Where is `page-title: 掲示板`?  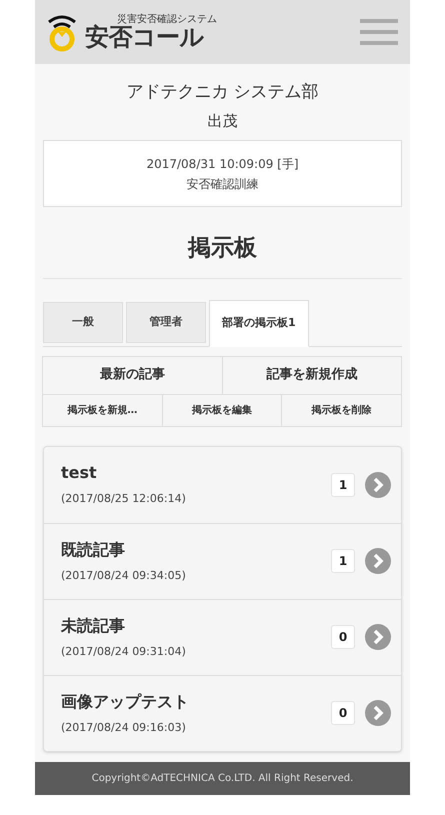 page-title: 掲示板 is located at coordinates (222, 248).